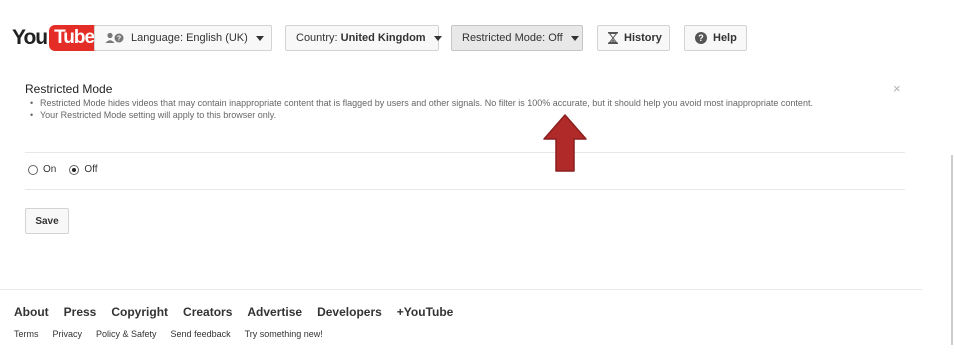 The width and height of the screenshot is (954, 355). What do you see at coordinates (217, 38) in the screenshot?
I see `language-value: English (UK)` at bounding box center [217, 38].